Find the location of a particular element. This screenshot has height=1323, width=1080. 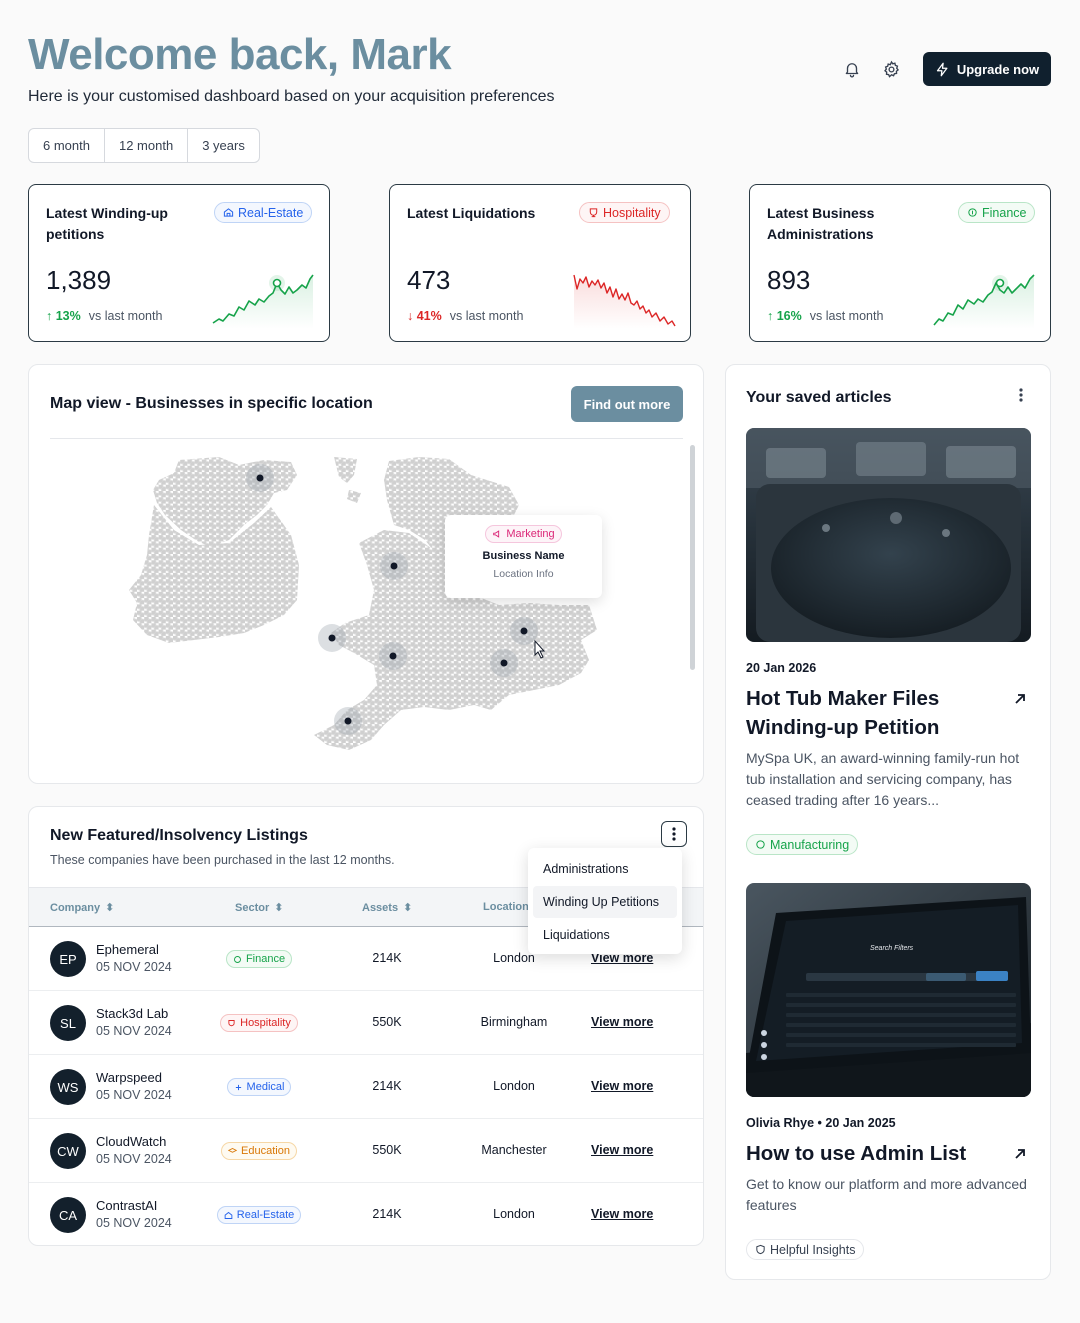

col-sector: Sector ⬍ is located at coordinates (259, 908).